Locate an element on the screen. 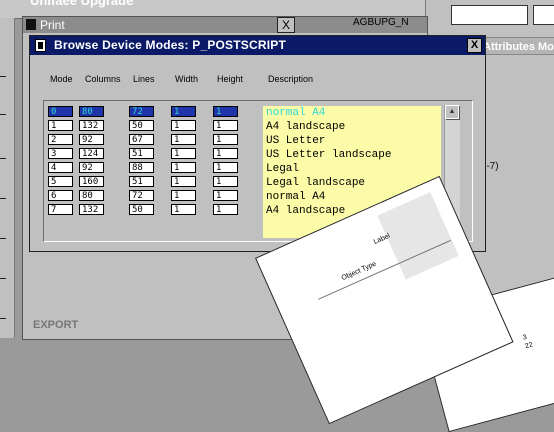 The width and height of the screenshot is (554, 432). grid-cell-mode: 1 is located at coordinates (60, 125).